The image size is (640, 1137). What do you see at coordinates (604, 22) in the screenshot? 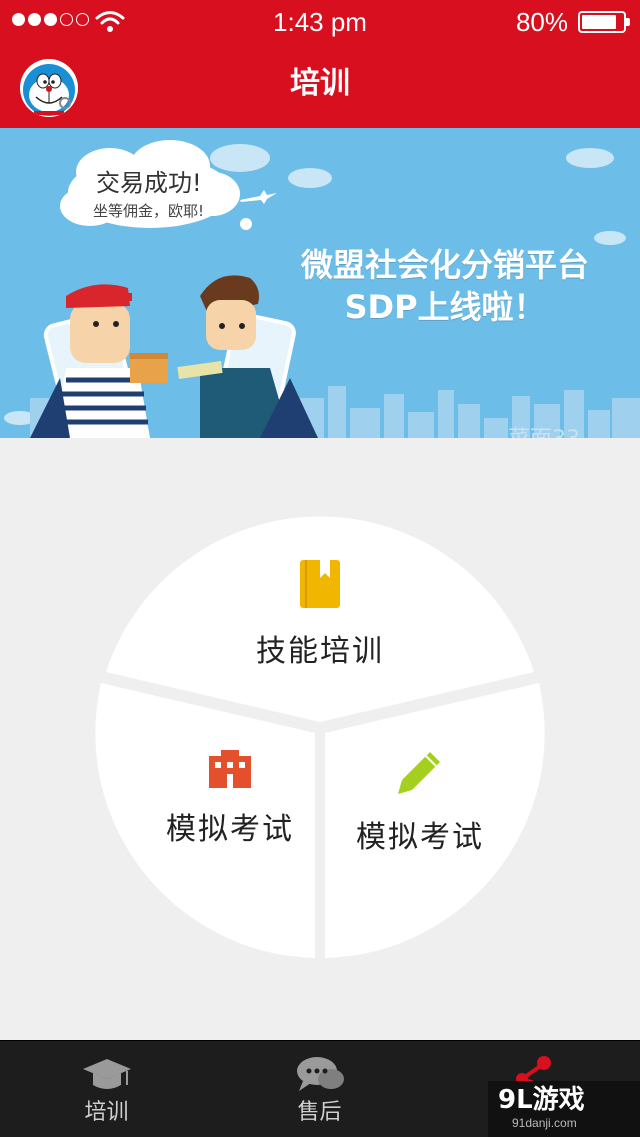
I see `battery-icon` at bounding box center [604, 22].